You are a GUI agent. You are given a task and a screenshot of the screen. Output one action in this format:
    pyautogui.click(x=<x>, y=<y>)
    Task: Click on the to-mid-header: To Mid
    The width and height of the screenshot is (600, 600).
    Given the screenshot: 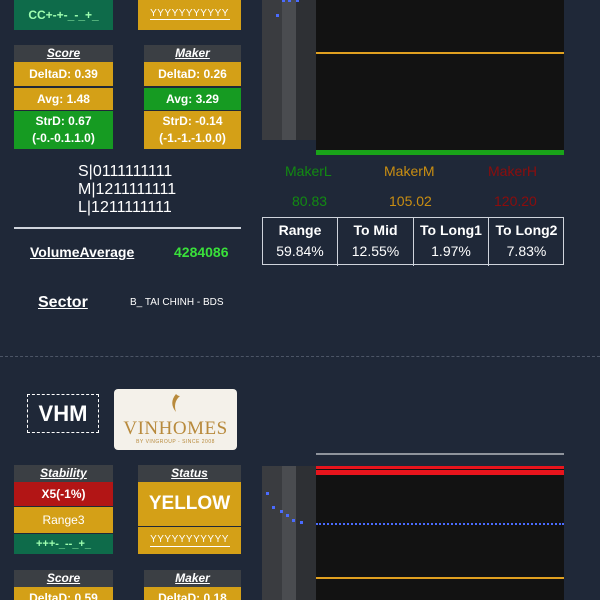 What is the action you would take?
    pyautogui.click(x=375, y=230)
    